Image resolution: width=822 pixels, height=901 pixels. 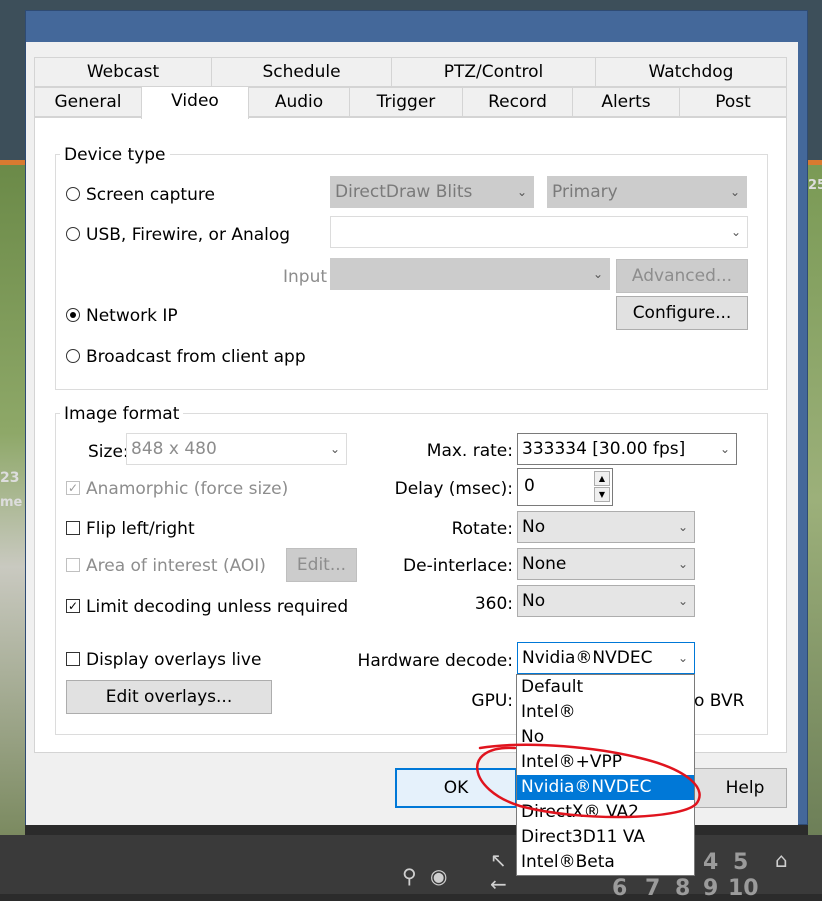 I want to click on dropdown-option-intel: Intel®, so click(x=605, y=712).